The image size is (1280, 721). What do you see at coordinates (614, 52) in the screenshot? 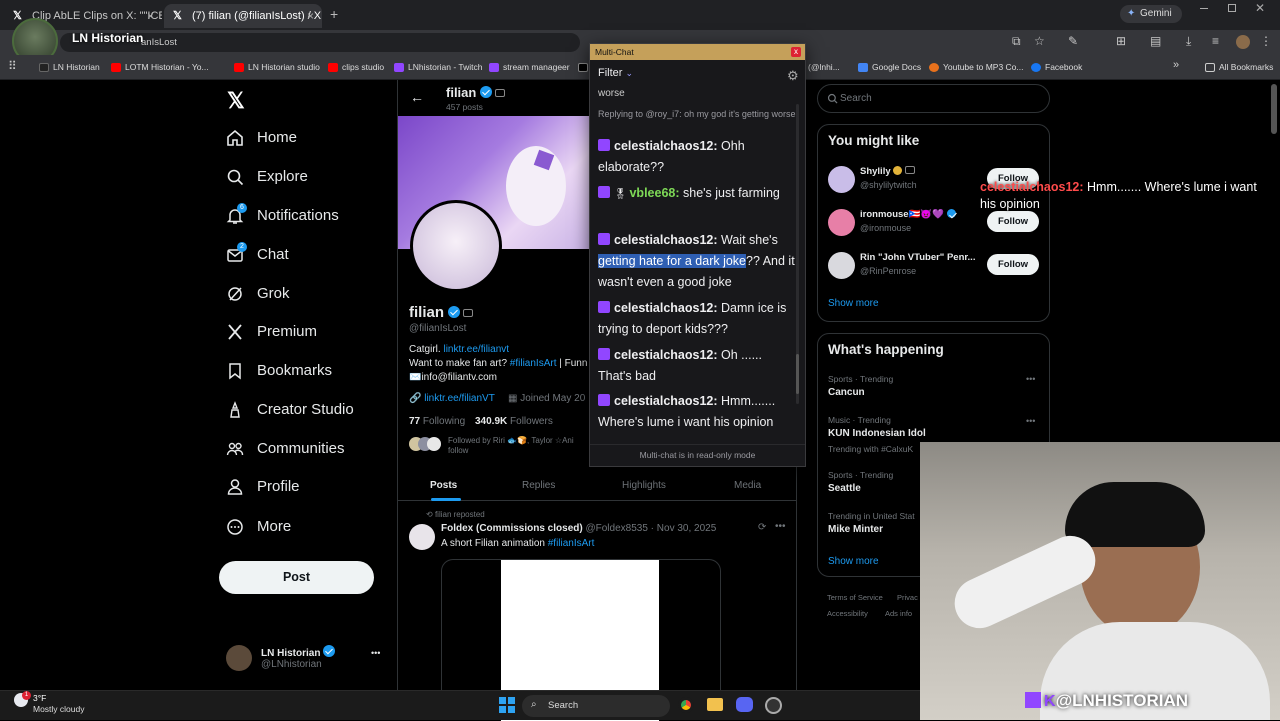
I see `multichat-title: Multi-Chat` at bounding box center [614, 52].